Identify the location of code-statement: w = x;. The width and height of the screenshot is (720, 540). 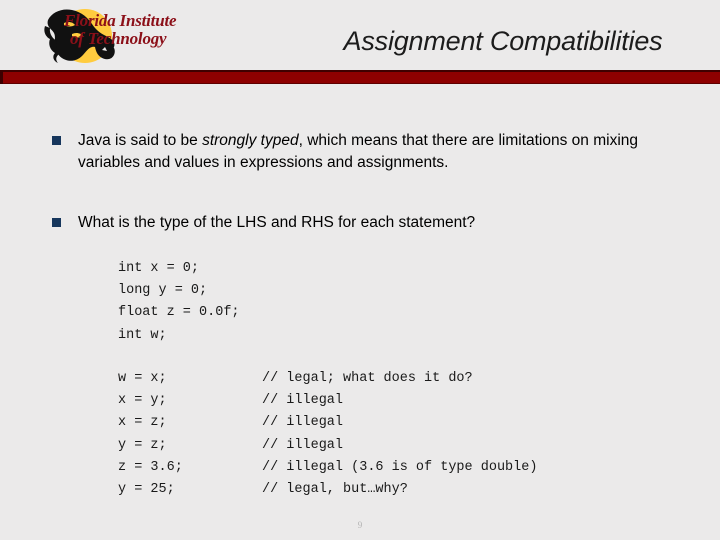
(142, 378).